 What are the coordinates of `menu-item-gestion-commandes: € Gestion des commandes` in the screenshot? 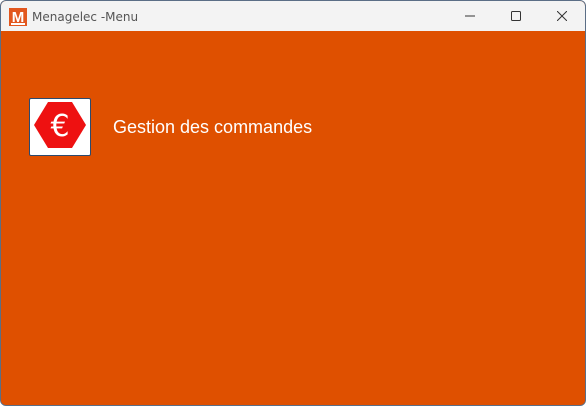 It's located at (170, 127).